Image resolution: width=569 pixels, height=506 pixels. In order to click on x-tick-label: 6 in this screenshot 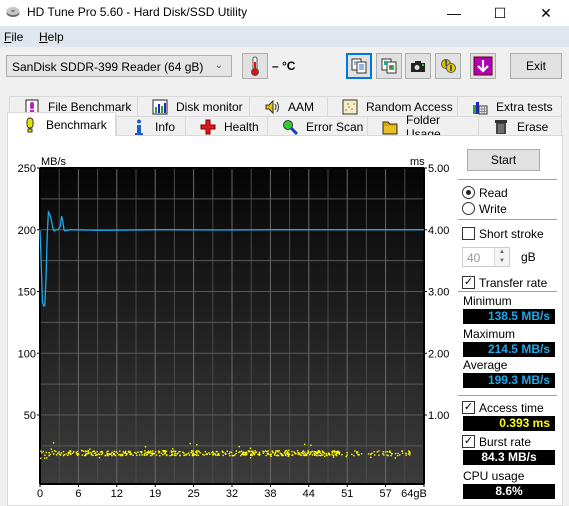, I will do `click(78, 494)`.